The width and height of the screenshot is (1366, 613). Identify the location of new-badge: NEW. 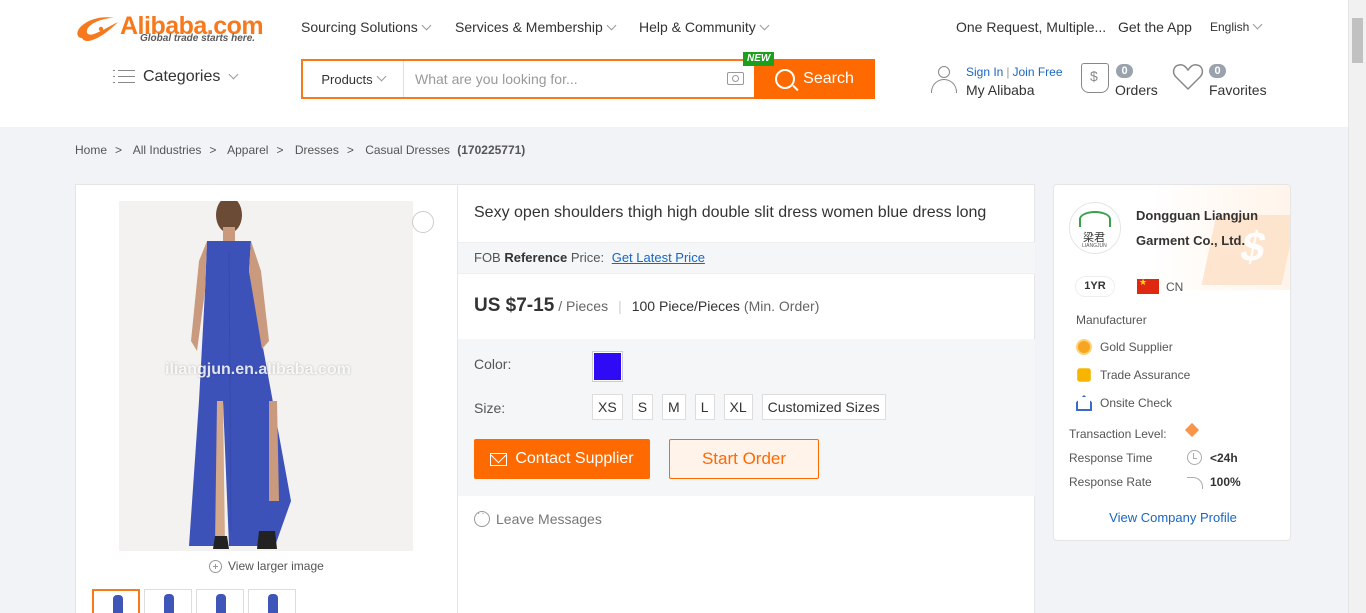
(759, 59).